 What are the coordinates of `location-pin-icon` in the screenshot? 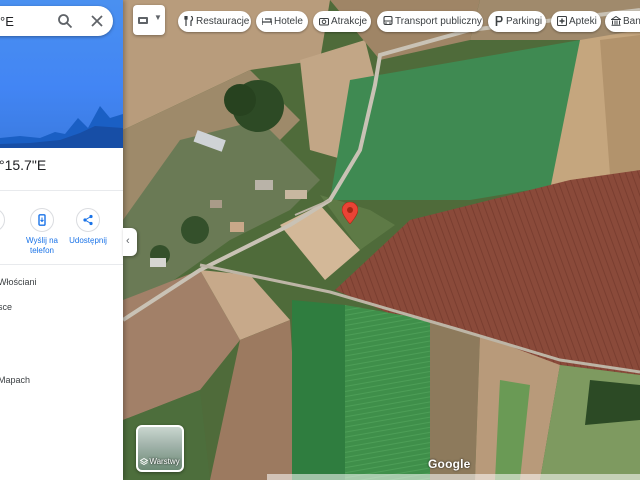 It's located at (350, 215).